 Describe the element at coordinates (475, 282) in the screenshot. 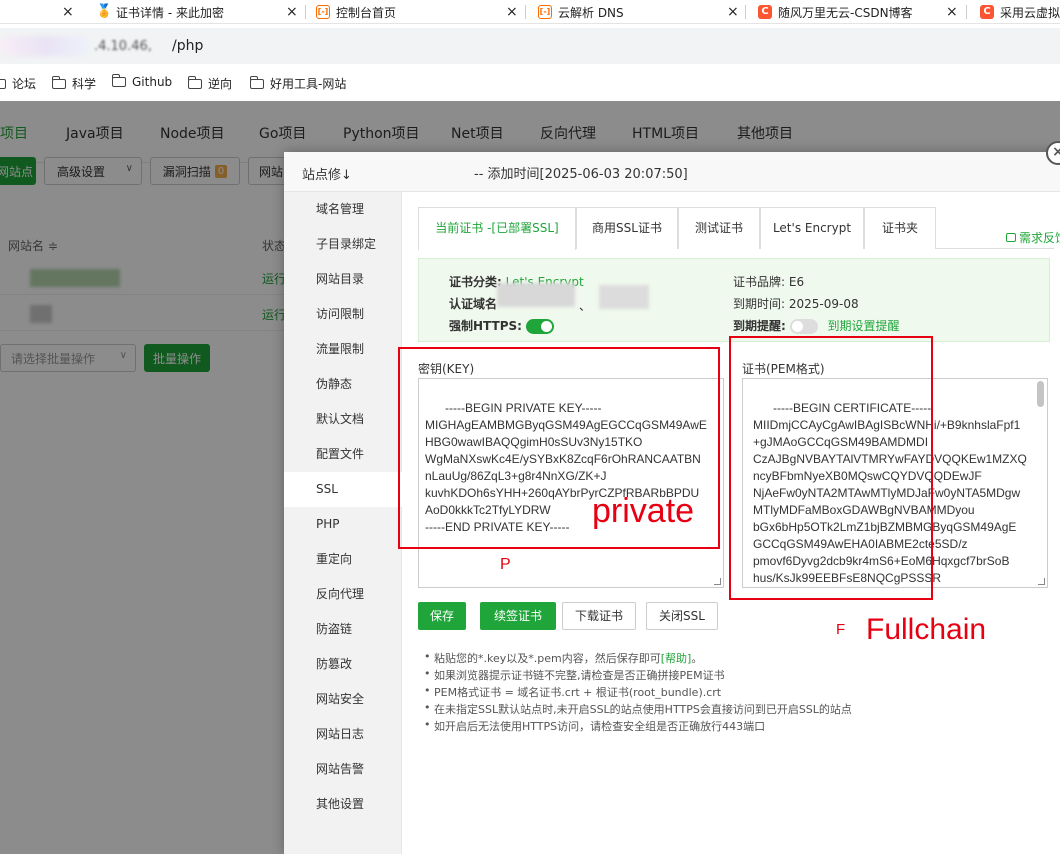

I see `category-label: 证书分类:` at that location.